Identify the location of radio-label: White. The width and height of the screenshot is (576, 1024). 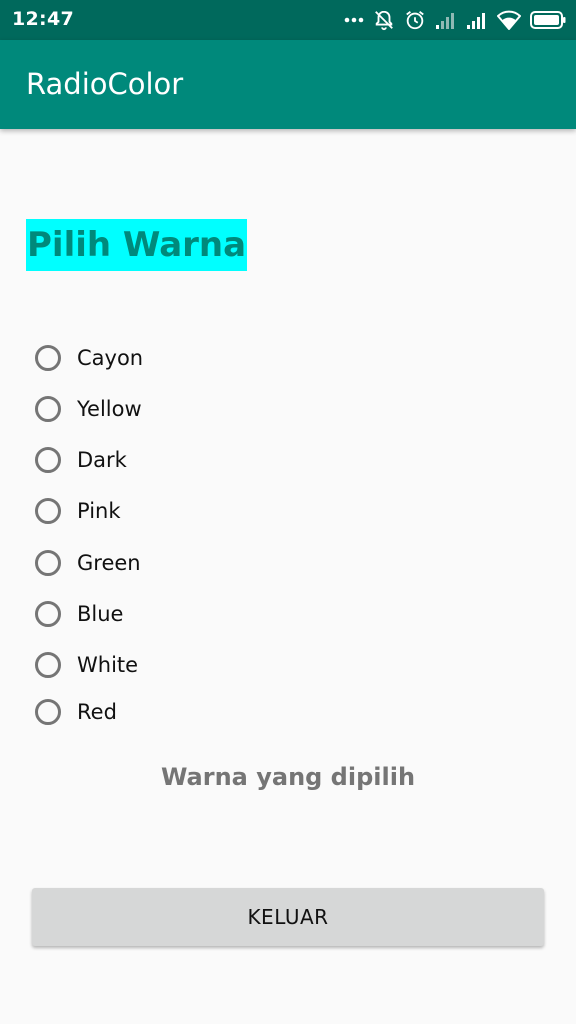
(107, 665).